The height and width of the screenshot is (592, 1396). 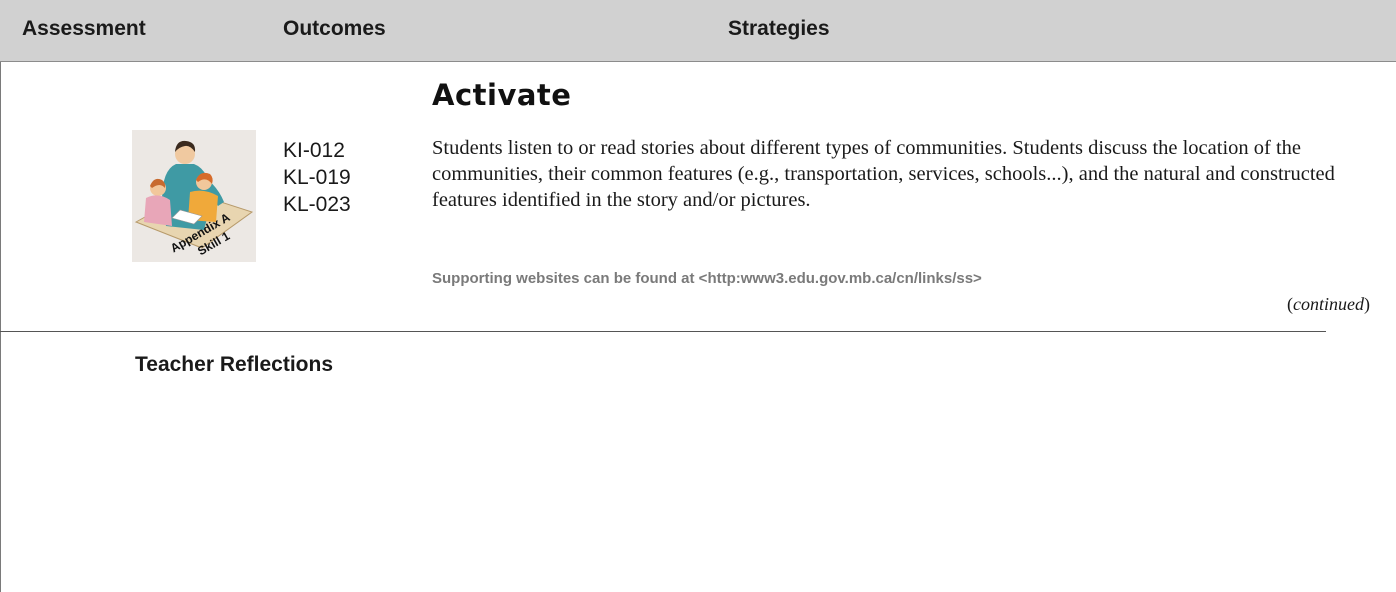 What do you see at coordinates (194, 196) in the screenshot?
I see `appendix-a-skill-1-icon: Appendix A Skill 1` at bounding box center [194, 196].